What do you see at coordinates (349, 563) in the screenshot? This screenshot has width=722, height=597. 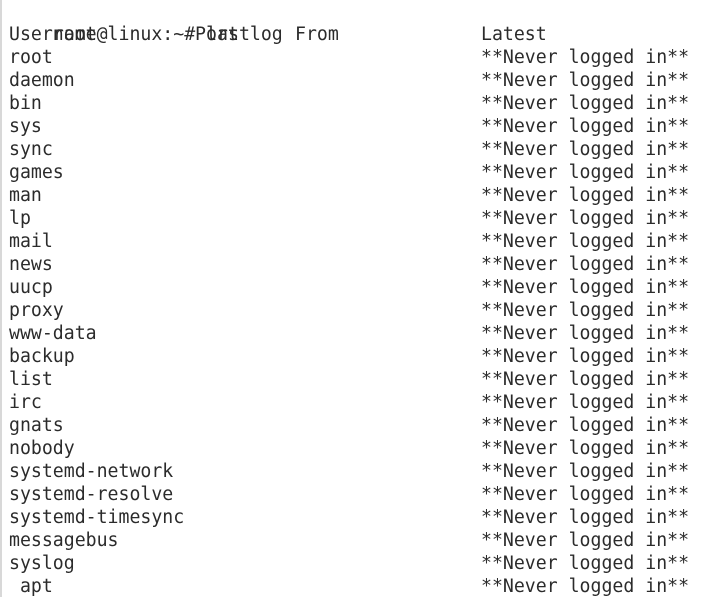 I see `lastlog-row: syslog **Never logged in**` at bounding box center [349, 563].